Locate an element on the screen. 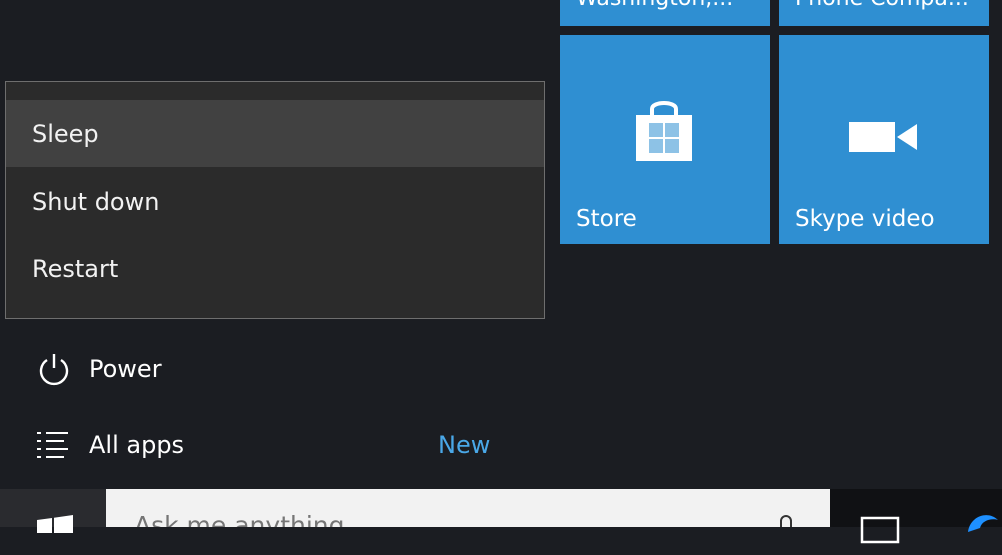  microphone-icon is located at coordinates (786, 520).